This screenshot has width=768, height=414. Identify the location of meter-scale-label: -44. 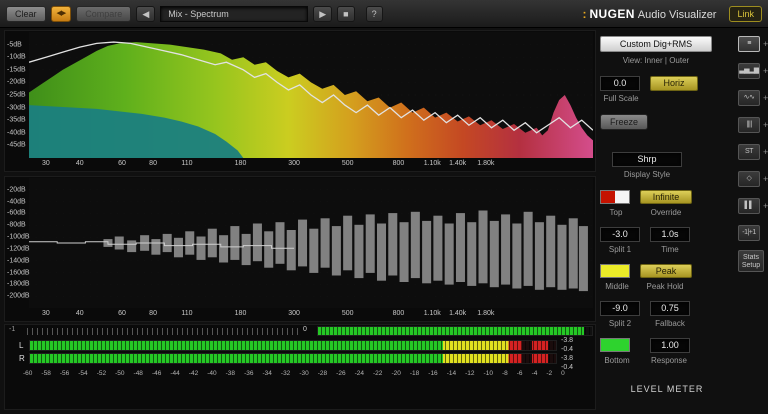
(175, 373).